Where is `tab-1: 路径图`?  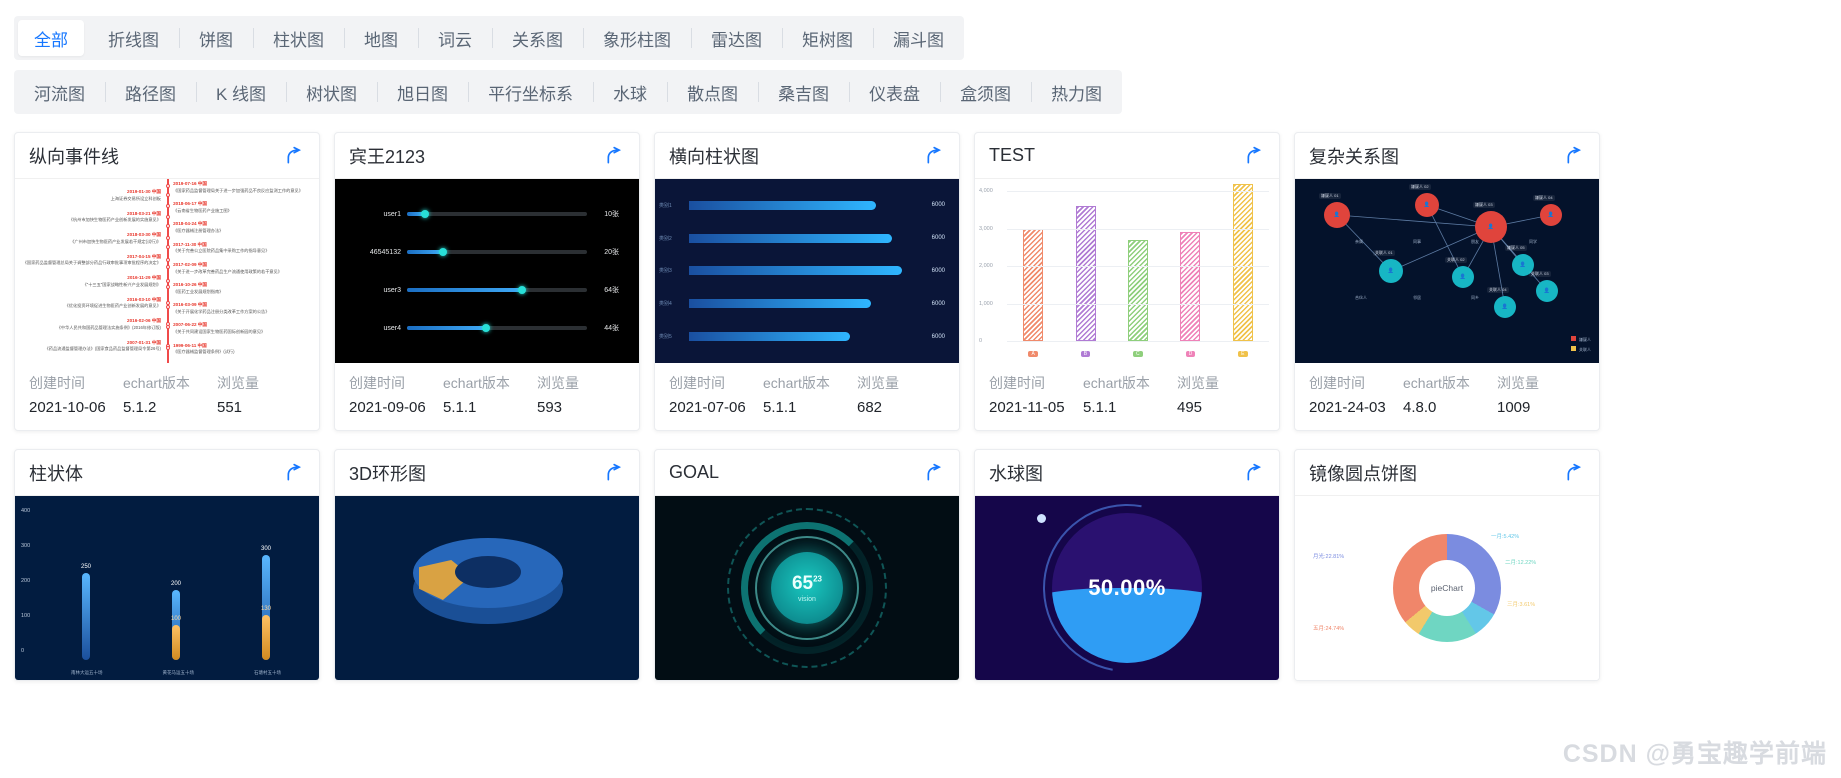
tab-1: 路径图 is located at coordinates (150, 92).